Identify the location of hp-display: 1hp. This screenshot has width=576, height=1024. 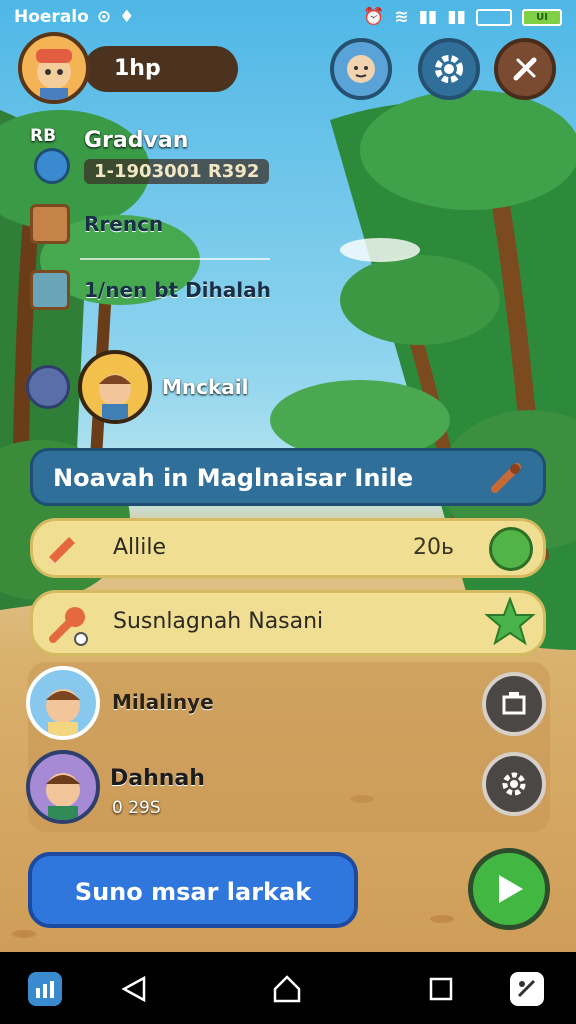
(161, 69).